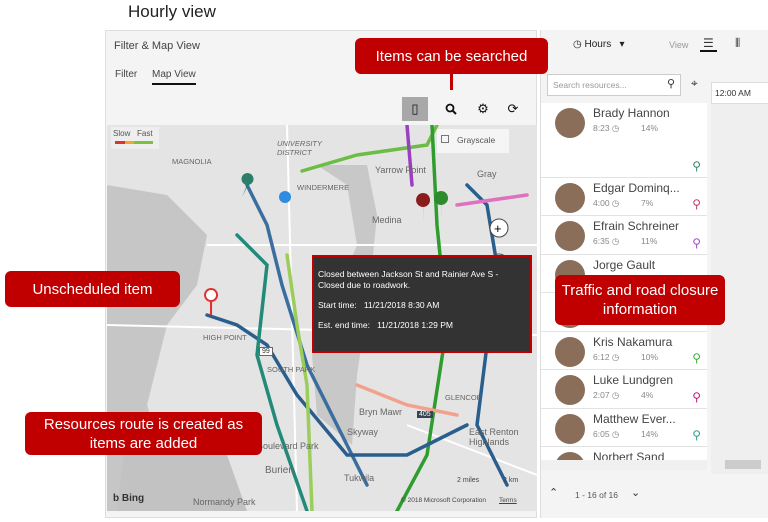  I want to click on resource-name: Kris Nakamura, so click(633, 342).